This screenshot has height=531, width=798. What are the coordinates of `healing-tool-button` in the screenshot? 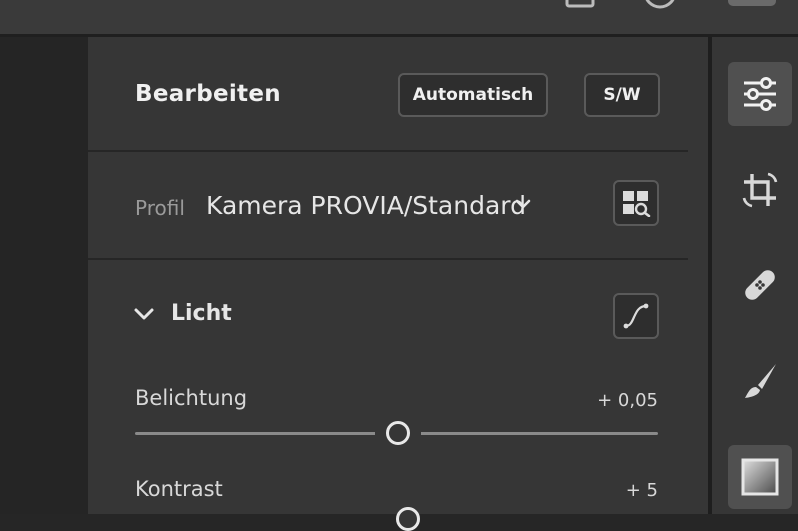 It's located at (760, 285).